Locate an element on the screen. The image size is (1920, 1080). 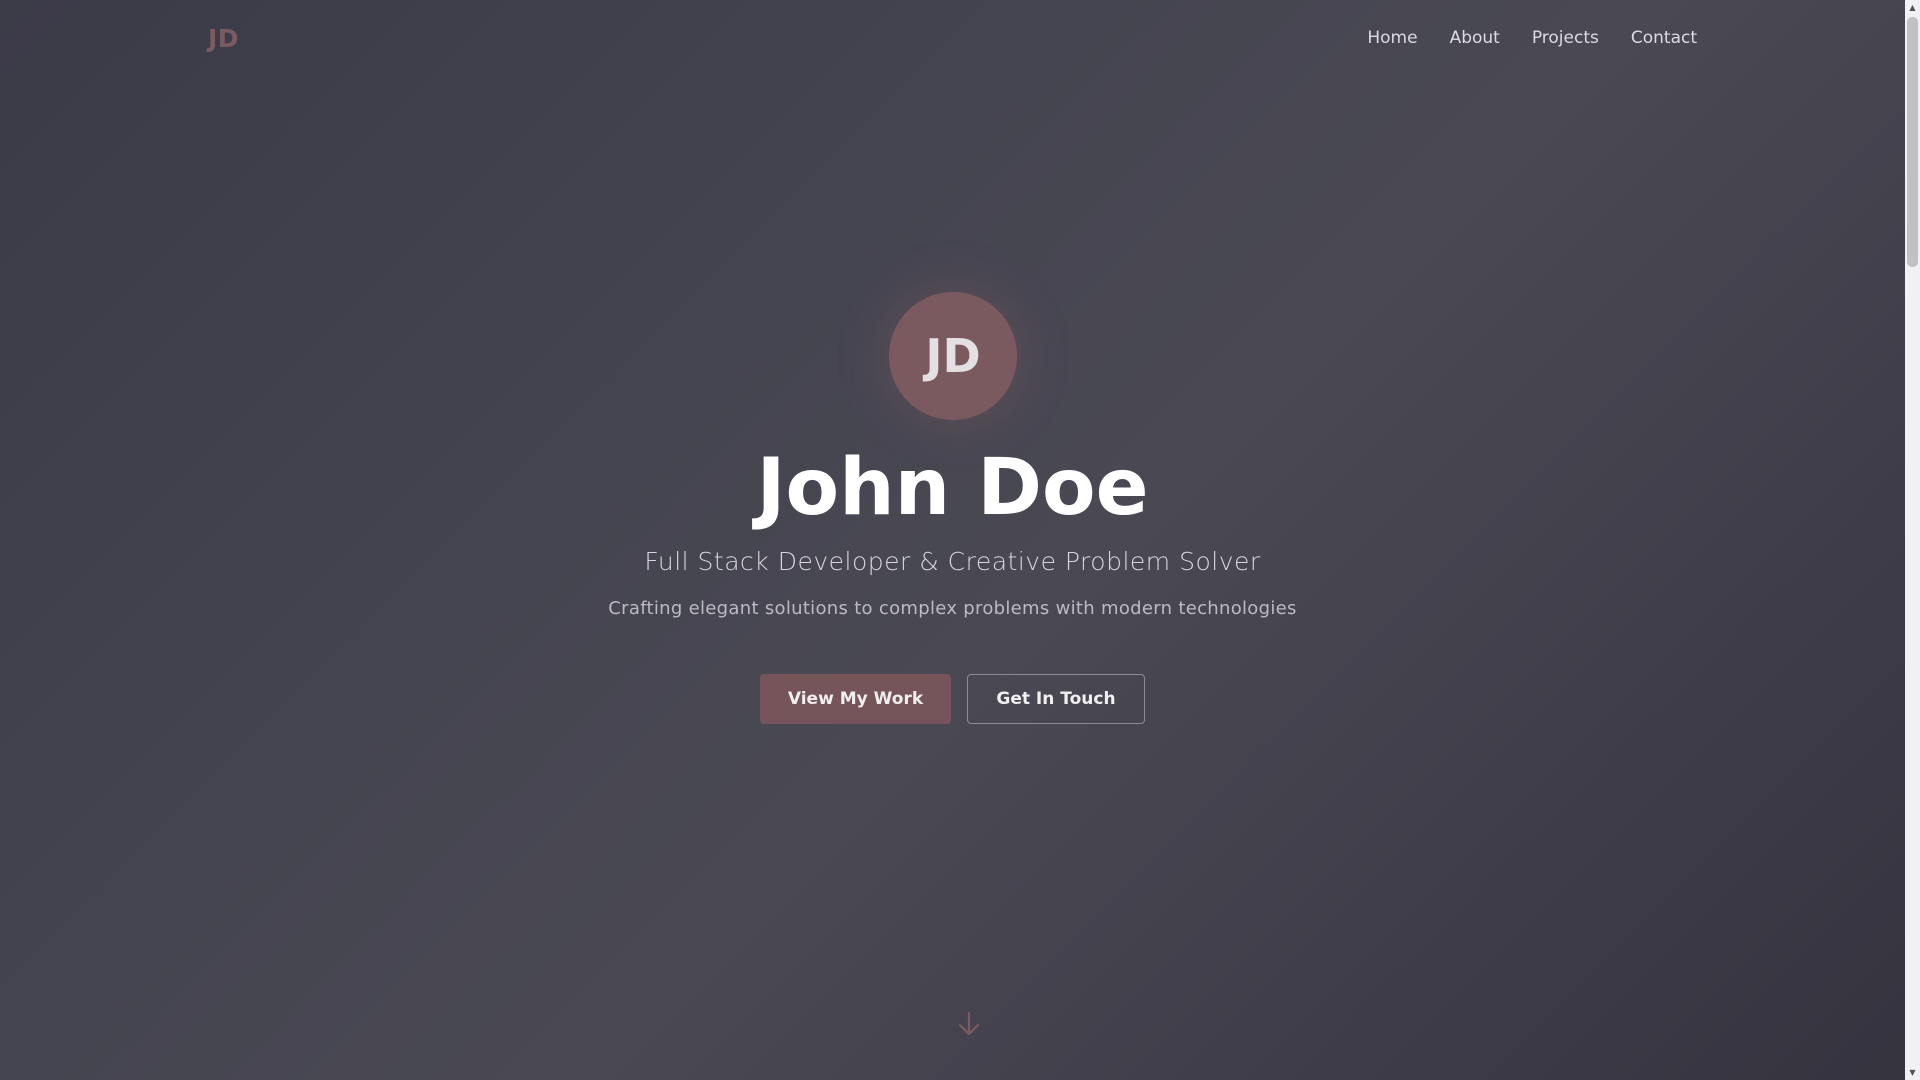
view-my-work-button: View My Work is located at coordinates (855, 699).